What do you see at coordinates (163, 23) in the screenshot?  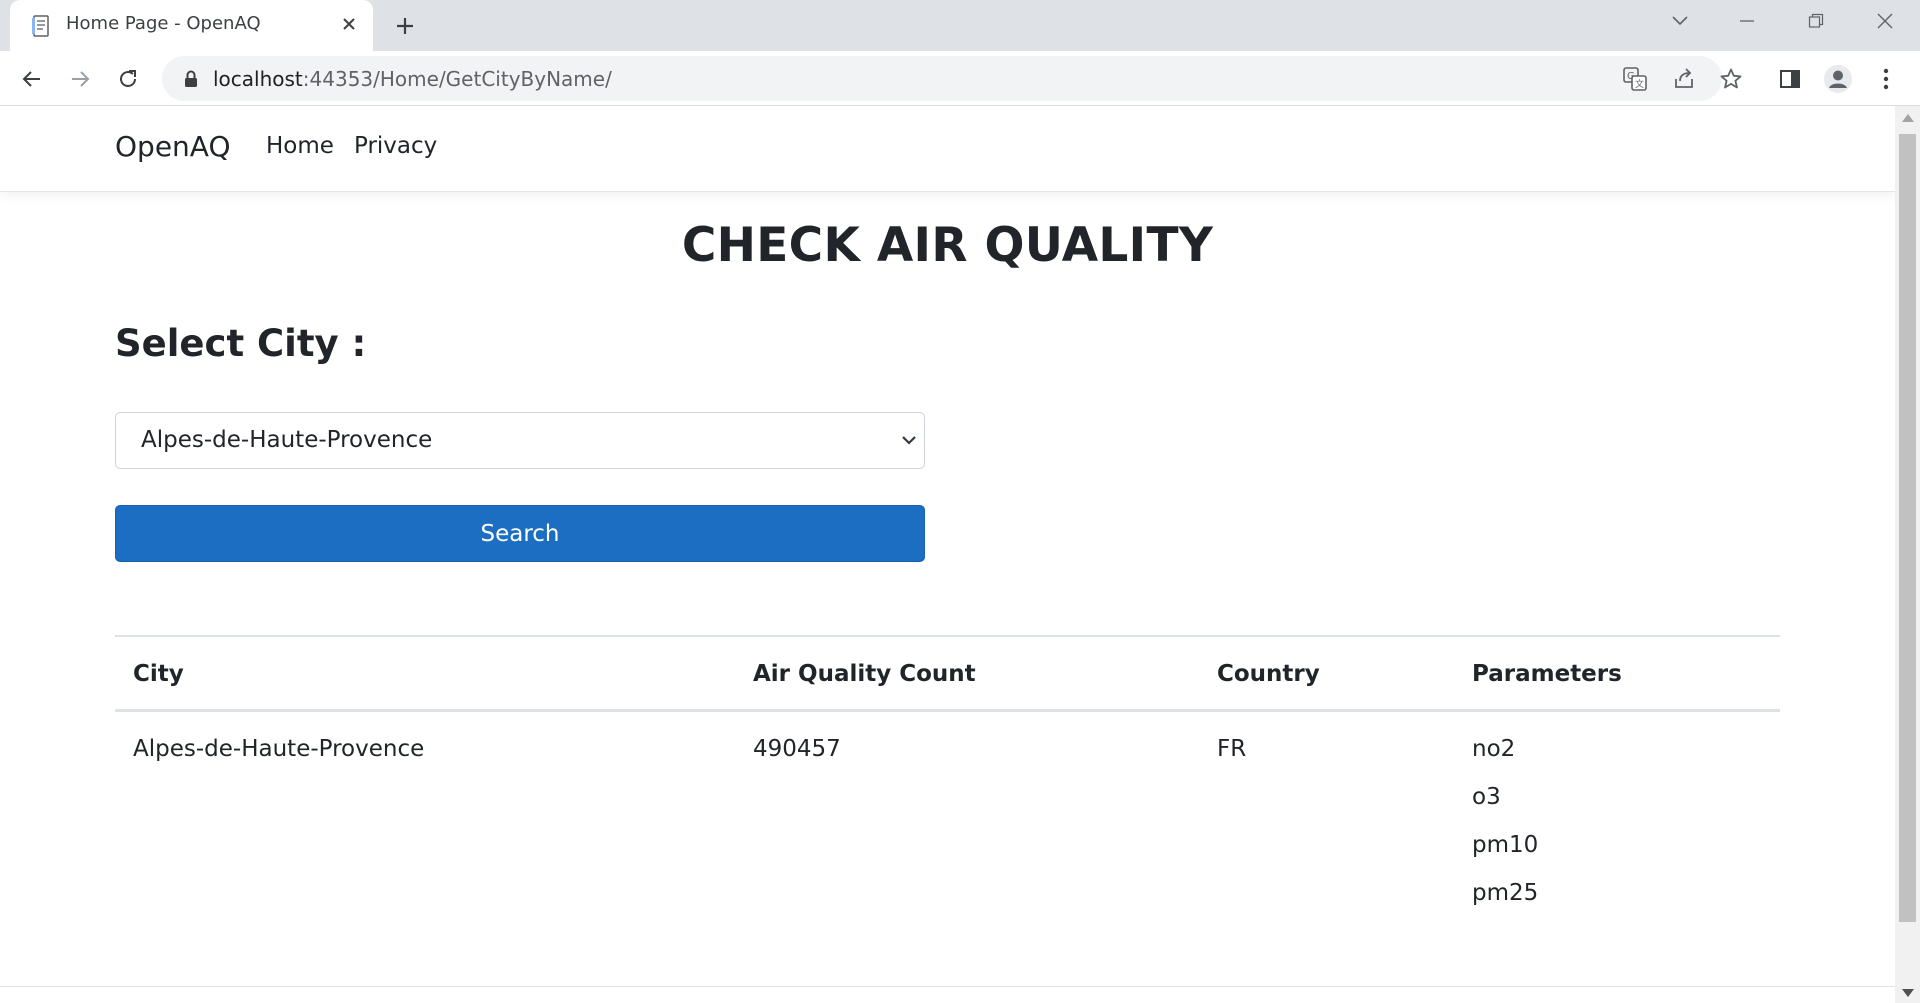 I see `tab-title: Home Page - OpenAQ` at bounding box center [163, 23].